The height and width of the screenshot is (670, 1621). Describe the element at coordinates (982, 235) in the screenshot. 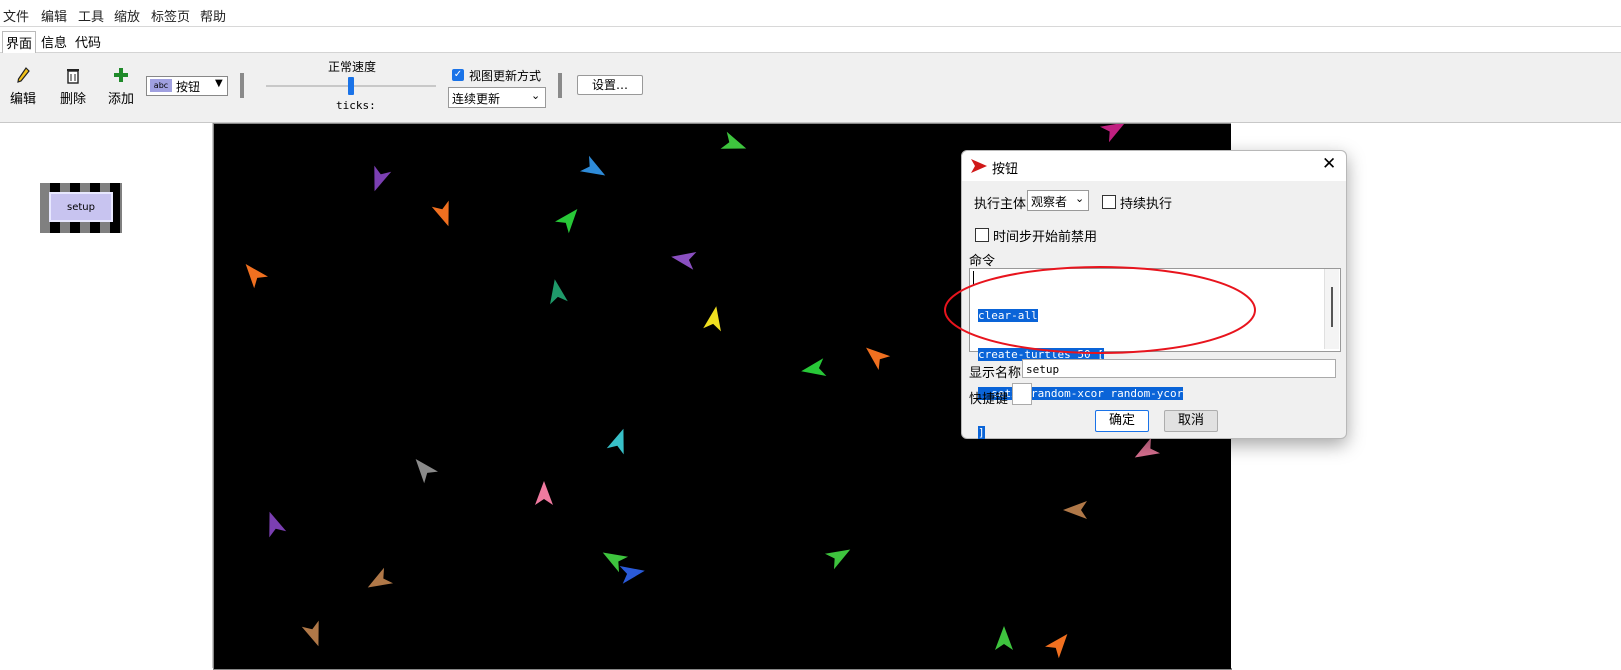

I see `disable-until-ticks-checkbox` at that location.